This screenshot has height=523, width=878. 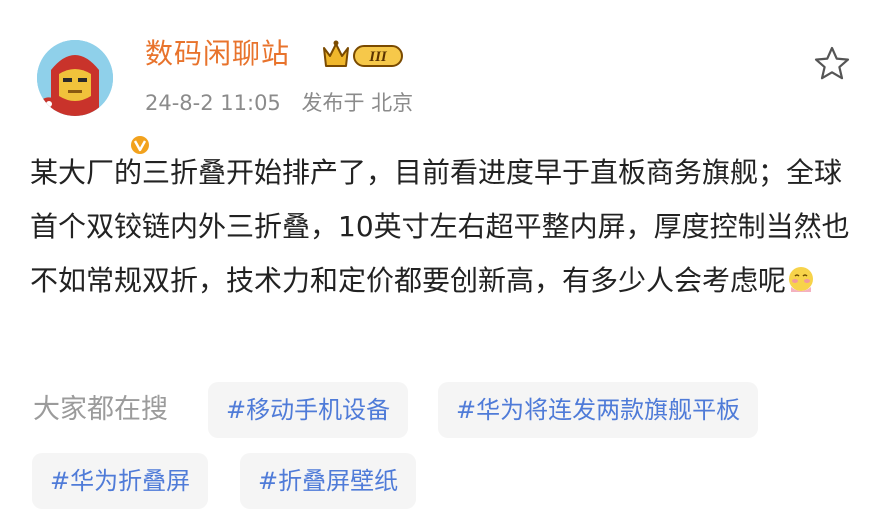 I want to click on blushing-emoji-icon, so click(x=801, y=279).